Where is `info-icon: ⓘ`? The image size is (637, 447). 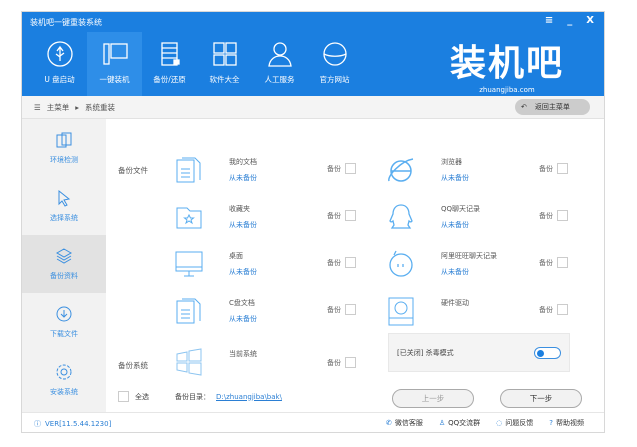
info-icon: ⓘ is located at coordinates (37, 423).